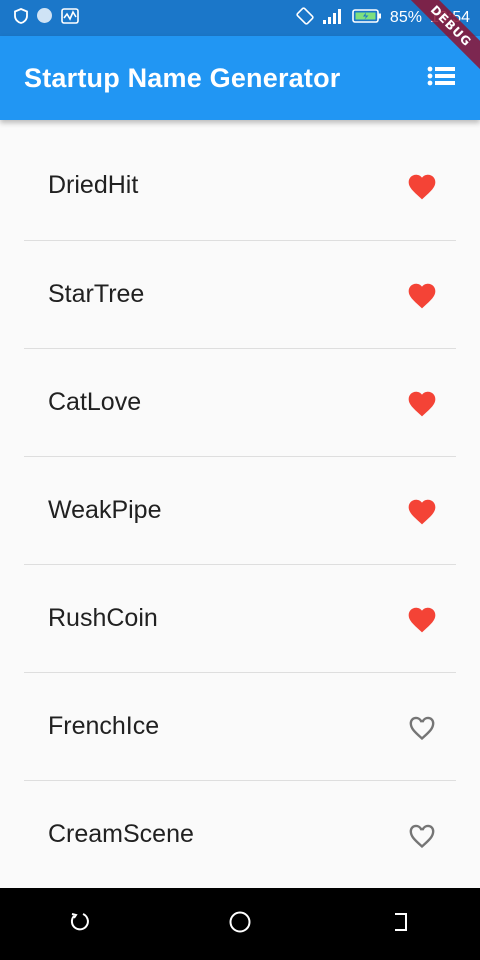 This screenshot has height=960, width=480. I want to click on status-bar: 85% 18:54, so click(240, 18).